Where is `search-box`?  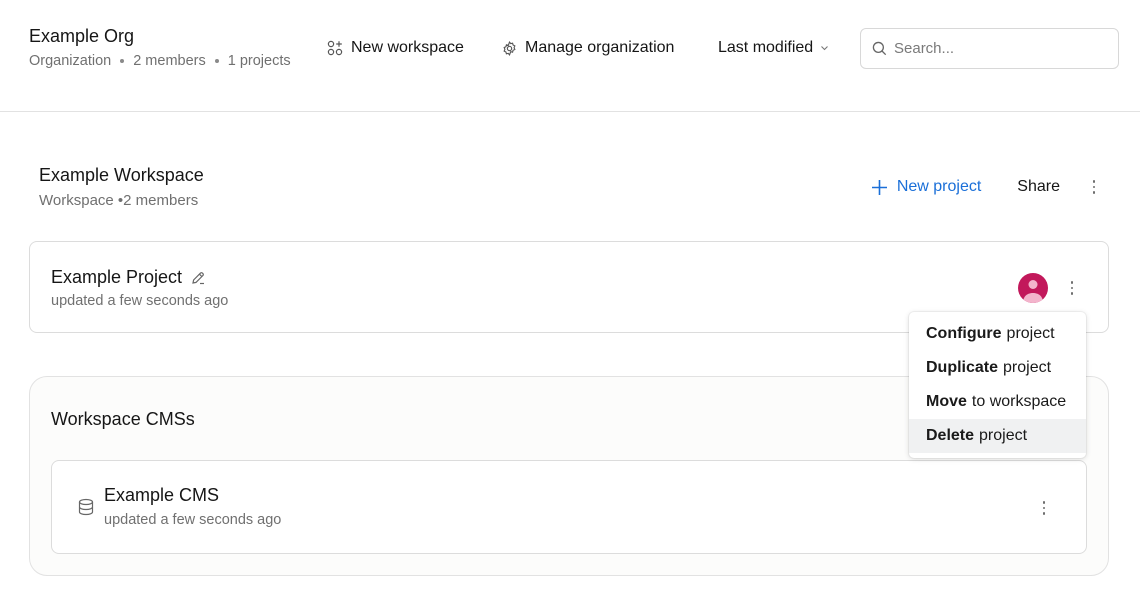
search-box is located at coordinates (989, 48).